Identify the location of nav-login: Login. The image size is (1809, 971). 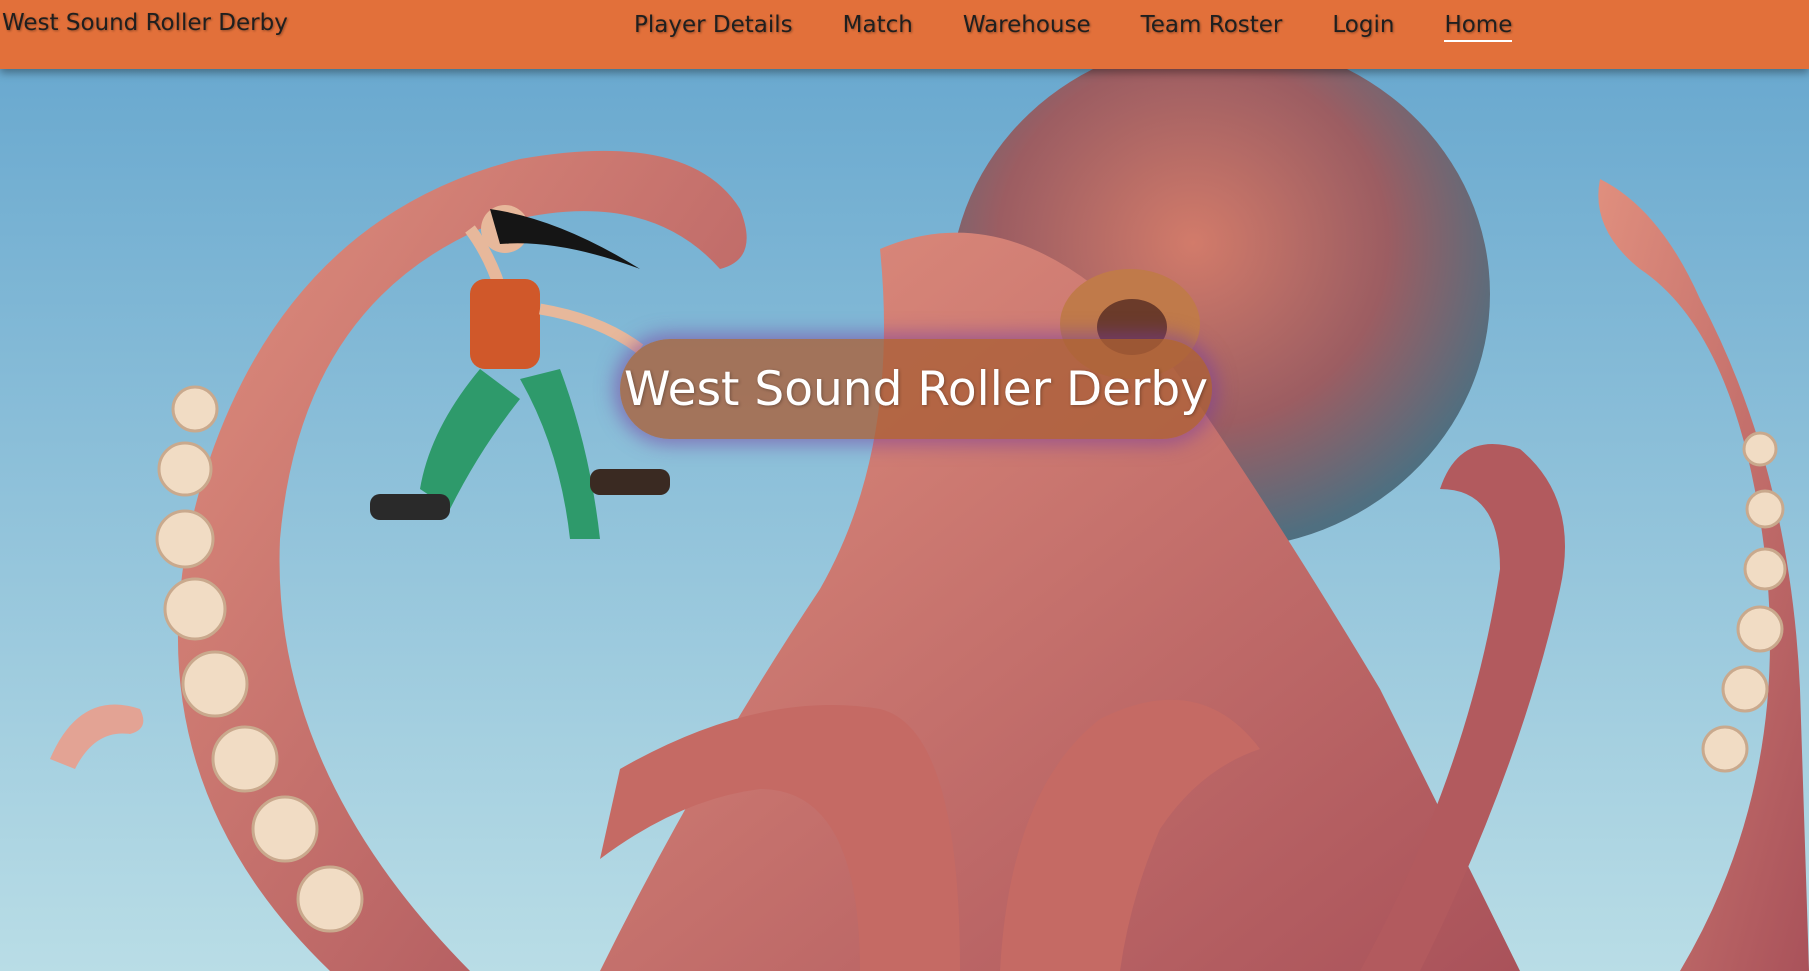
(1363, 27).